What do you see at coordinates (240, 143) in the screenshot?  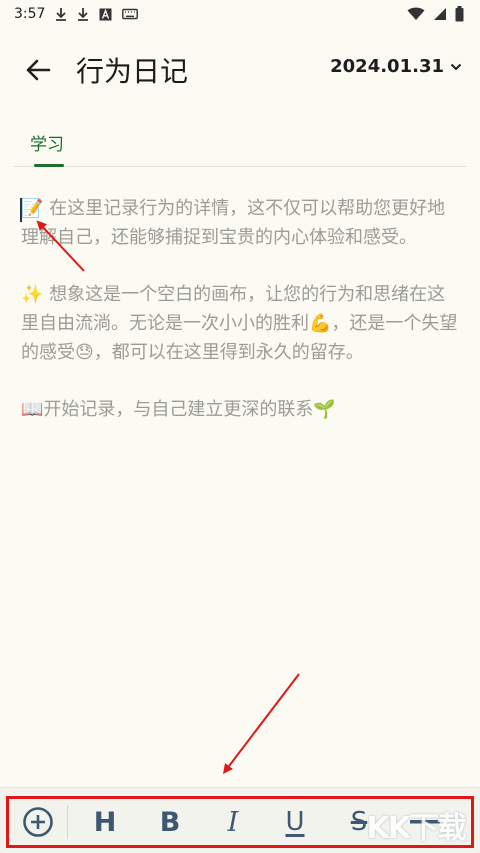 I see `category-tabs: 学习` at bounding box center [240, 143].